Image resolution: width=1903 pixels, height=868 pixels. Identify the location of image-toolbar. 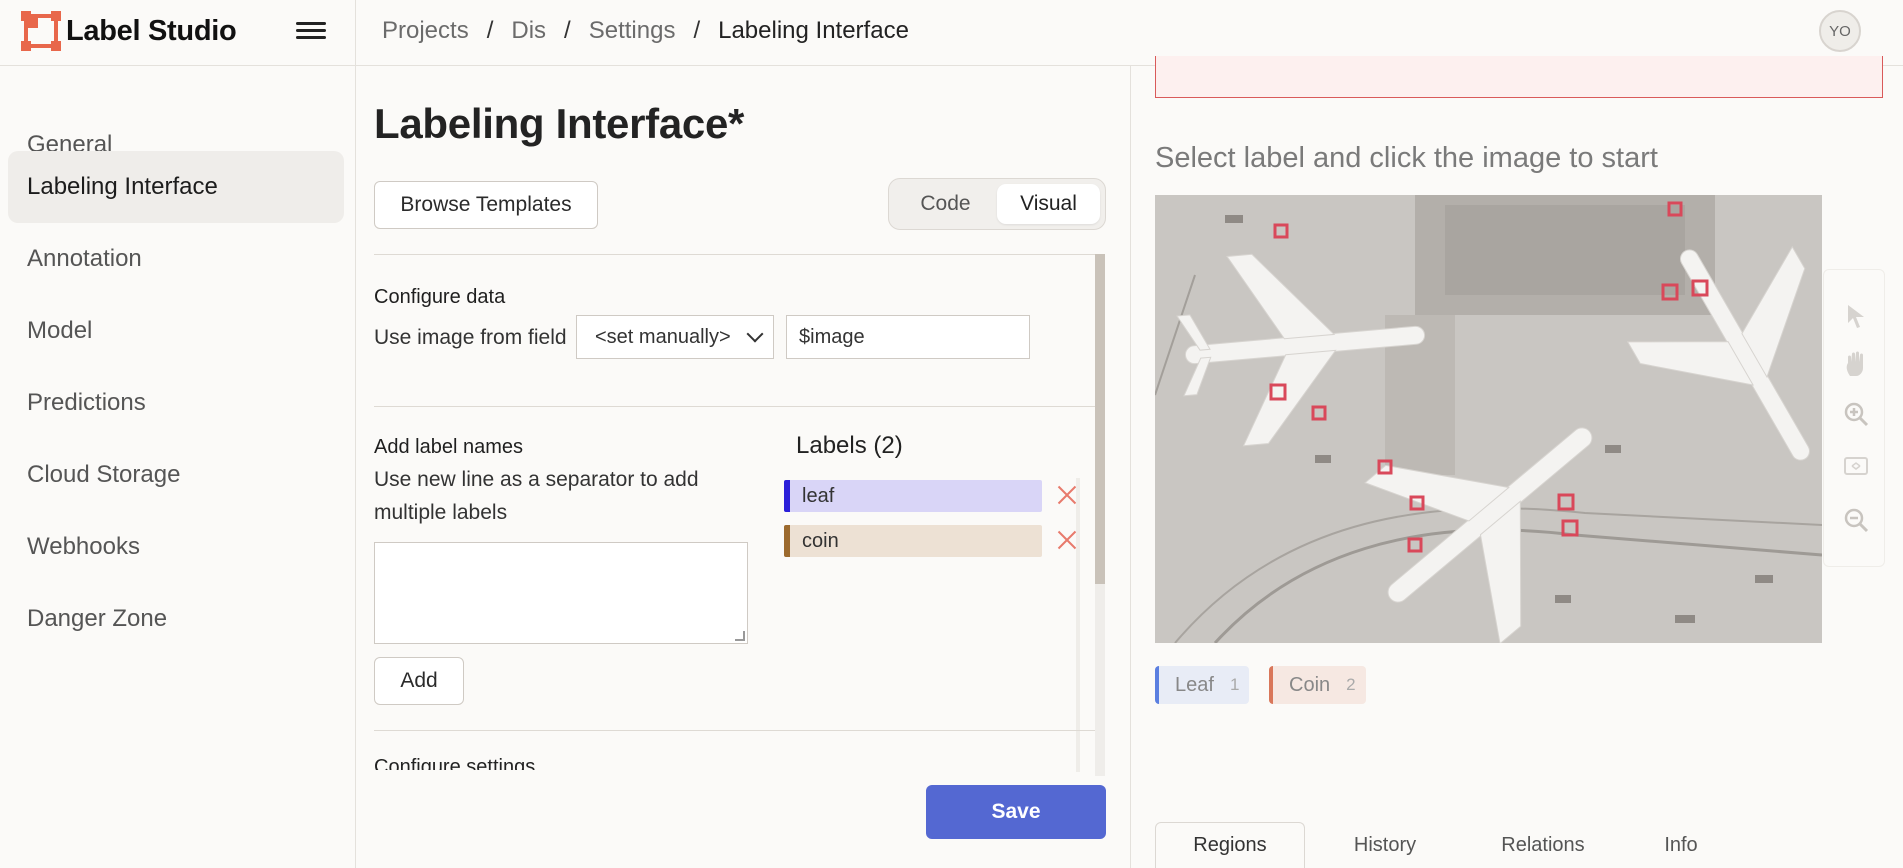
(1854, 418).